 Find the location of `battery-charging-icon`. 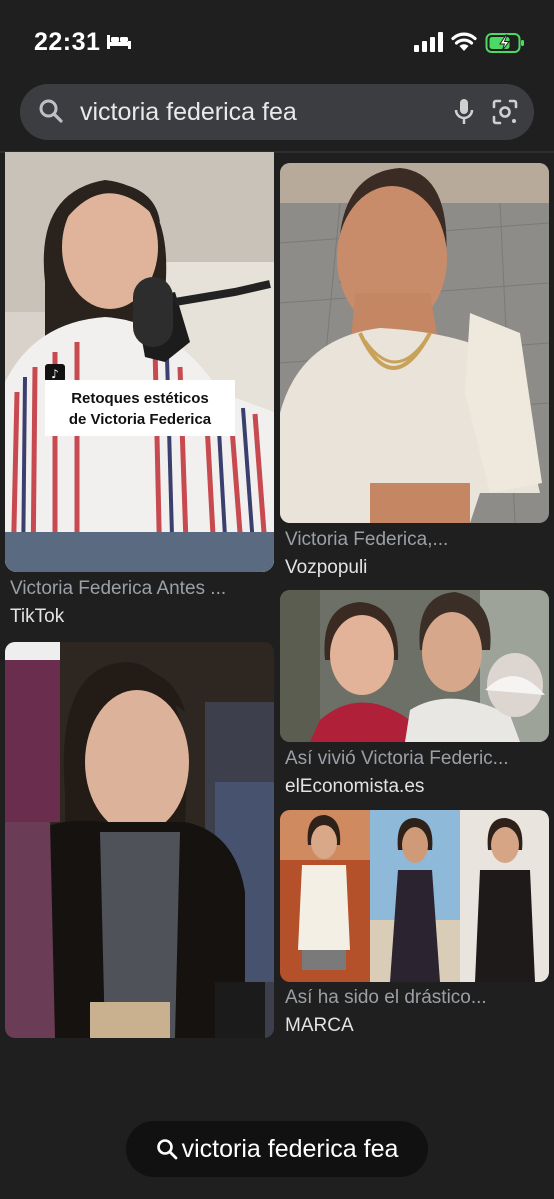

battery-charging-icon is located at coordinates (504, 43).